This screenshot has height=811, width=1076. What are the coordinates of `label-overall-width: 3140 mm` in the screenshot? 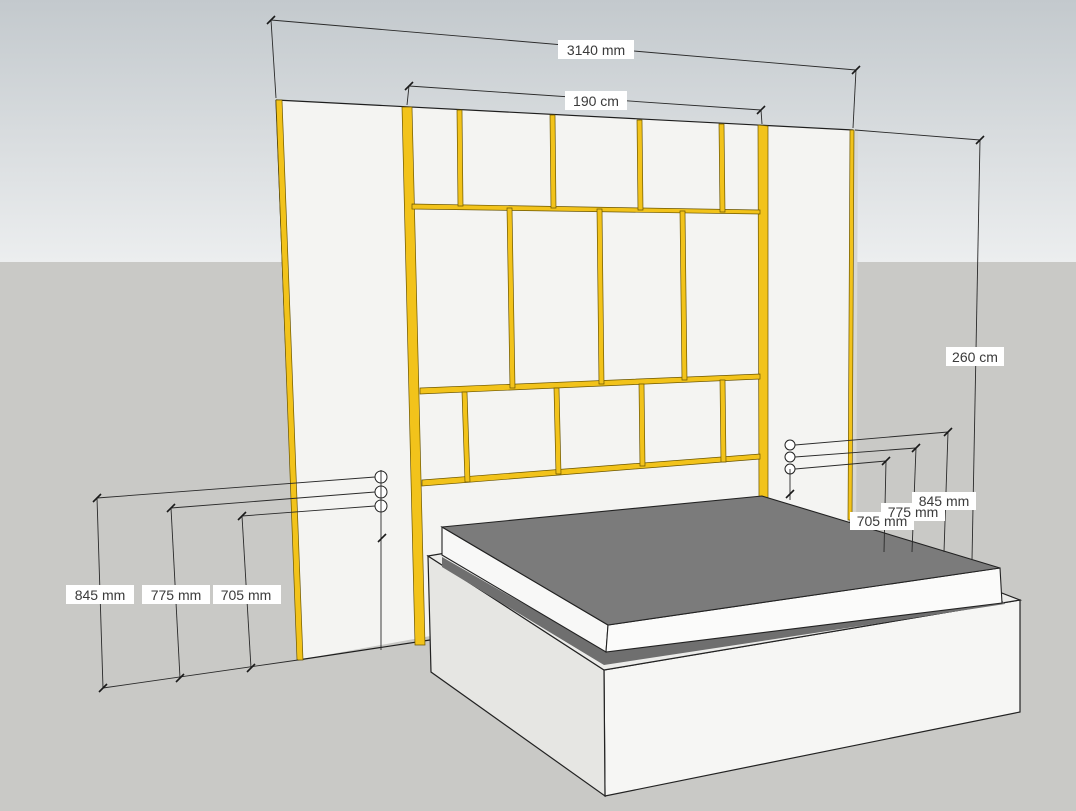 It's located at (596, 50).